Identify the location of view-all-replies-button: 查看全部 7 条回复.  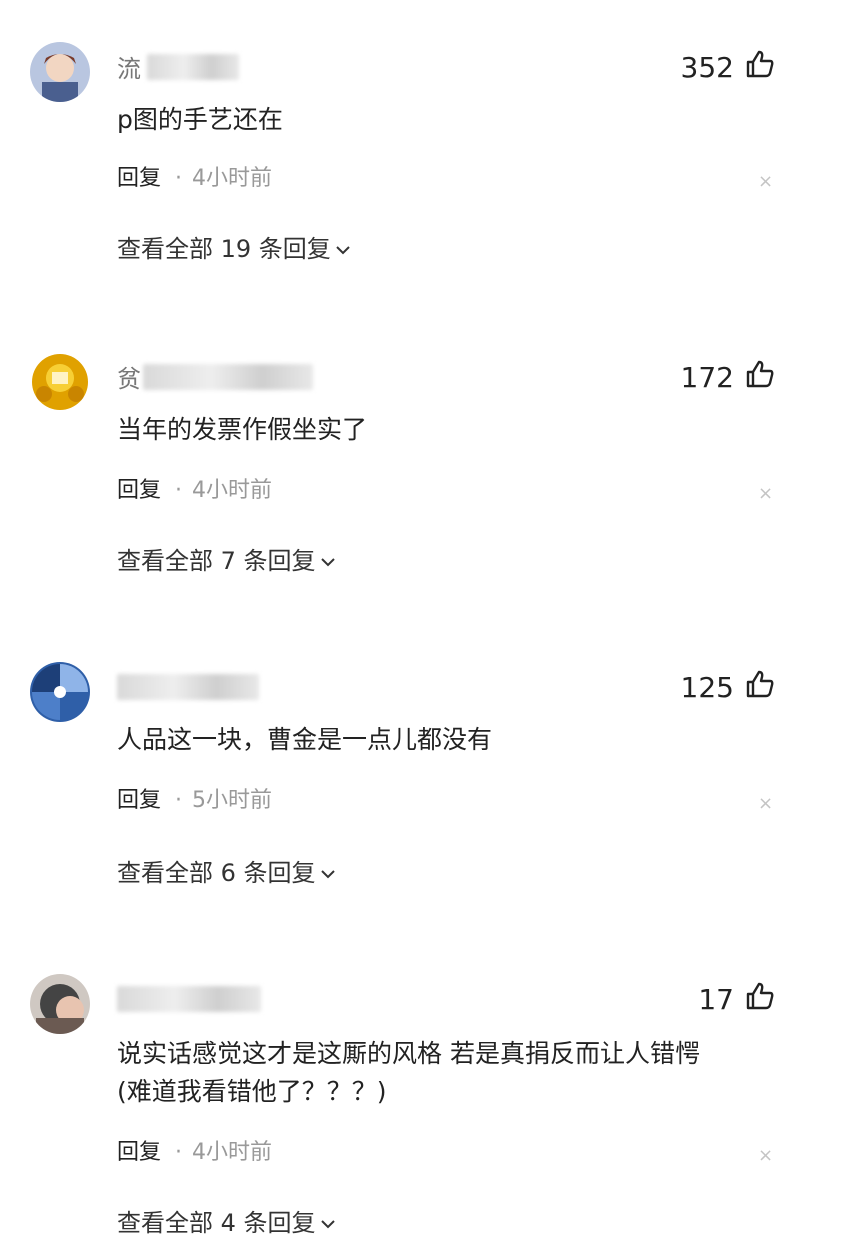
(226, 561).